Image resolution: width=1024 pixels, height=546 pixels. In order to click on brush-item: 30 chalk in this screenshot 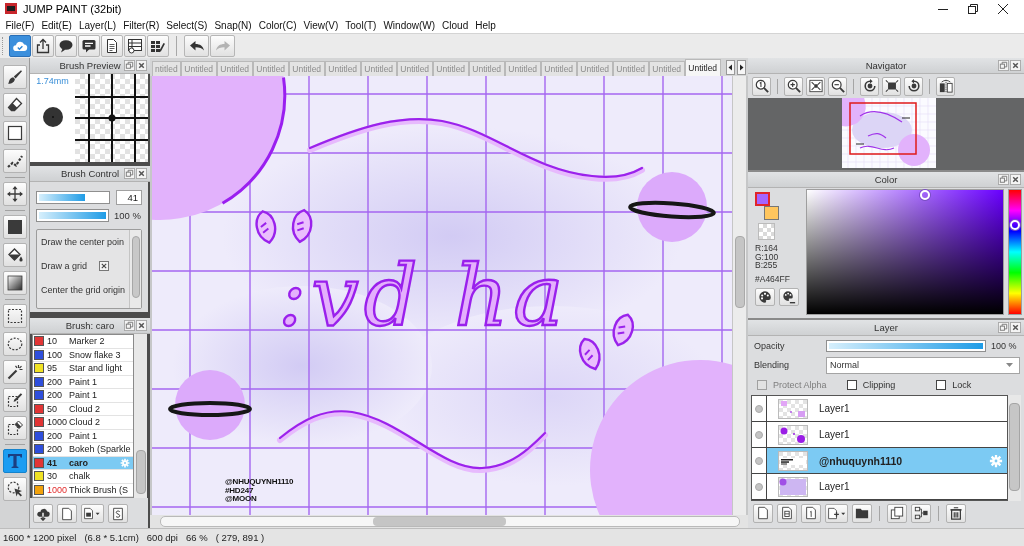, I will do `click(83, 477)`.